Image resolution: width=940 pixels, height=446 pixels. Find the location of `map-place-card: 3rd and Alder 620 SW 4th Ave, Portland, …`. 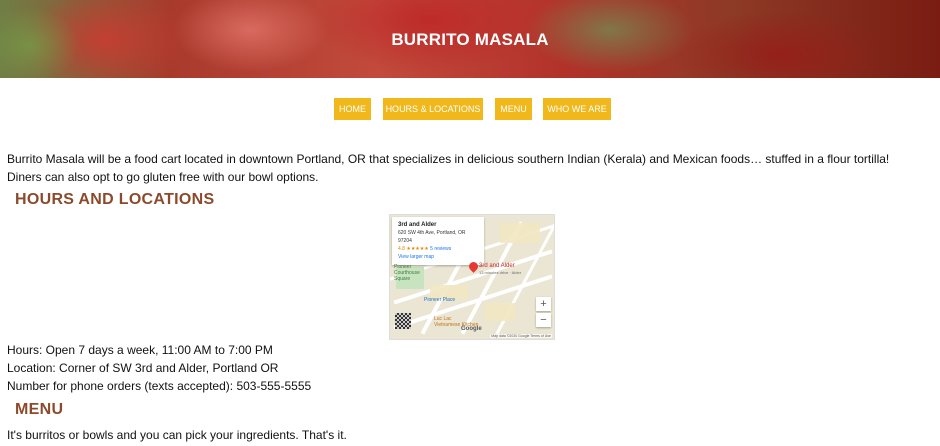

map-place-card: 3rd and Alder 620 SW 4th Ave, Portland, … is located at coordinates (438, 241).